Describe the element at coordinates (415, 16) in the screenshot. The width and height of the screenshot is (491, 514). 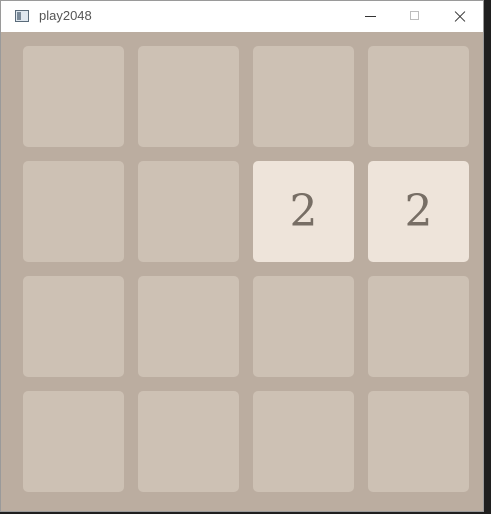
I see `maximize-button` at that location.